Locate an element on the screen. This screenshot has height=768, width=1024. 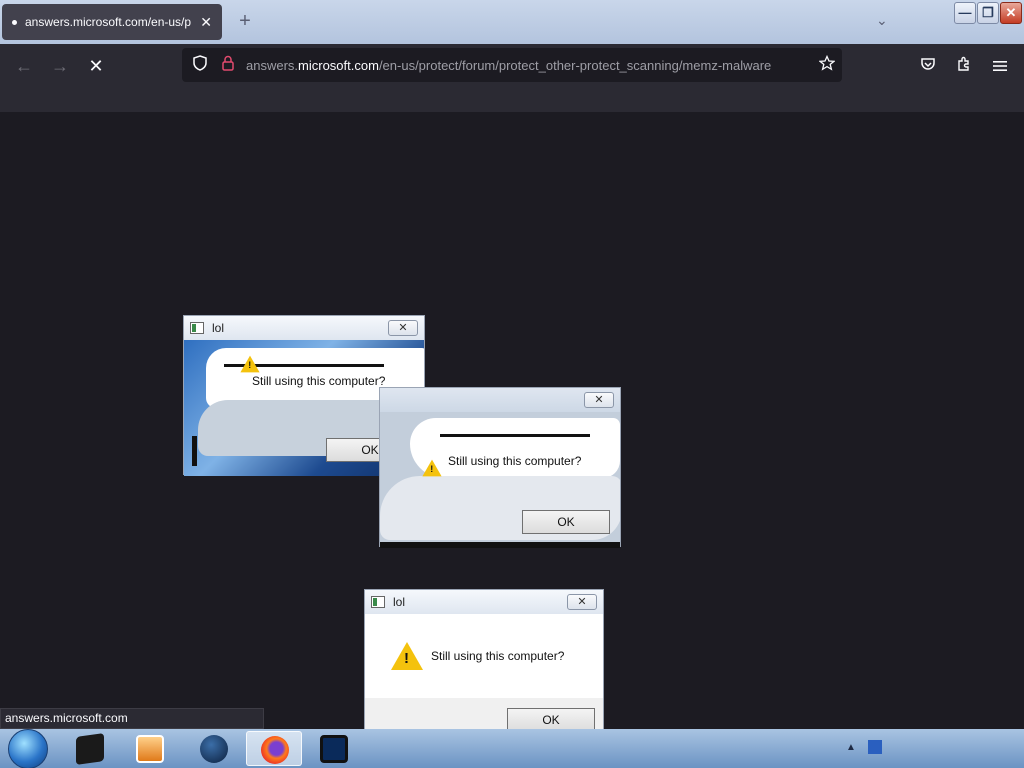
window-close-button: ✕ is located at coordinates (1011, 13).